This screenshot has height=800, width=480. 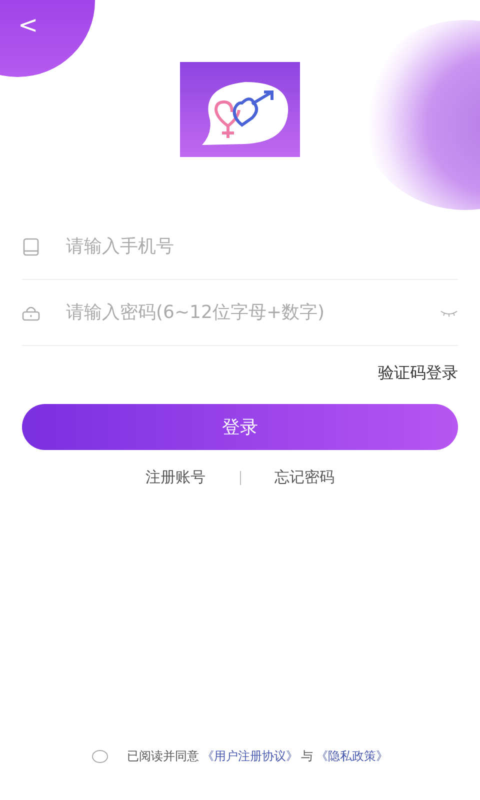 What do you see at coordinates (240, 427) in the screenshot?
I see `login-button: 登录` at bounding box center [240, 427].